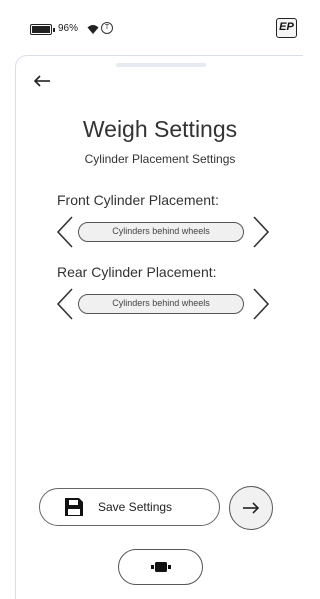 This screenshot has width=320, height=599. What do you see at coordinates (107, 28) in the screenshot?
I see `status-circle-icon: T` at bounding box center [107, 28].